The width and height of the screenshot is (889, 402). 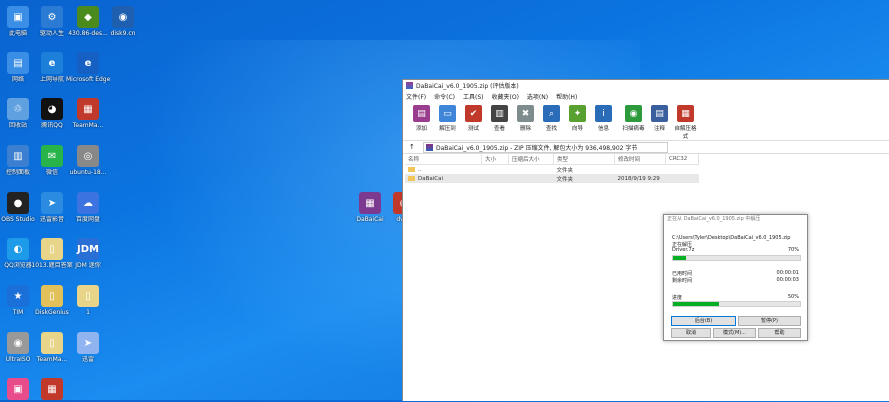 I want to click on dialog-title: 正在从 DaBaiCai_v6.0_1905.zip 中解压, so click(x=735, y=219).